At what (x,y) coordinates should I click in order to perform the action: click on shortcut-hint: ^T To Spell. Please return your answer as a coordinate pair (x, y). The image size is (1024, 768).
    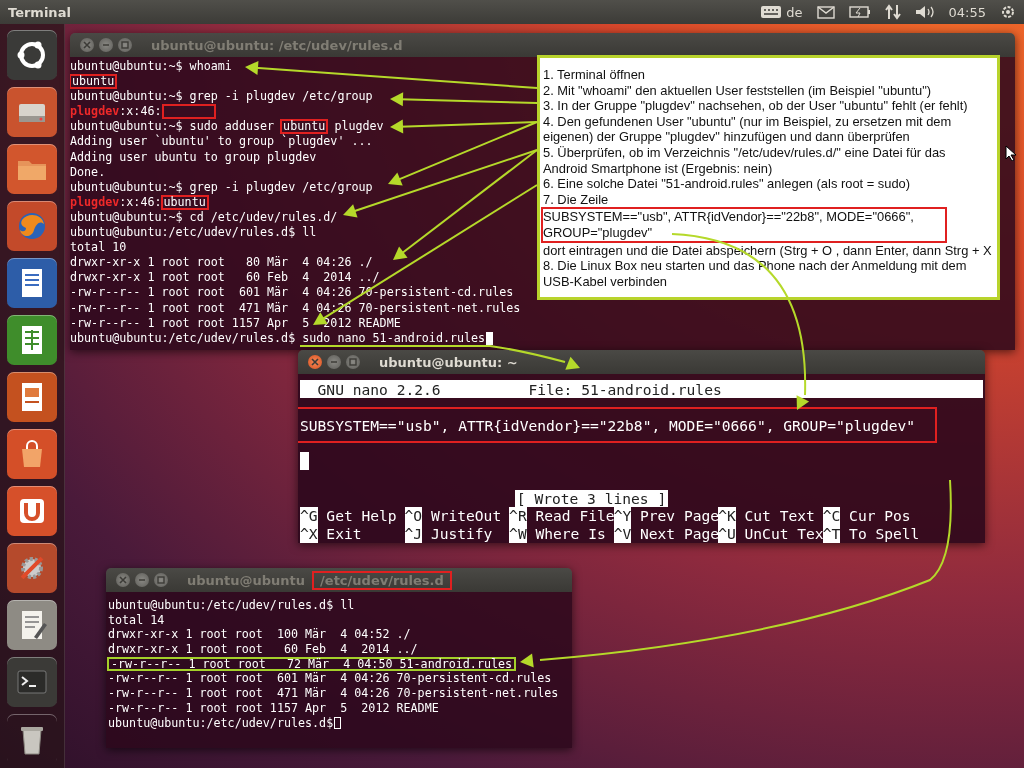
    Looking at the image, I should click on (871, 534).